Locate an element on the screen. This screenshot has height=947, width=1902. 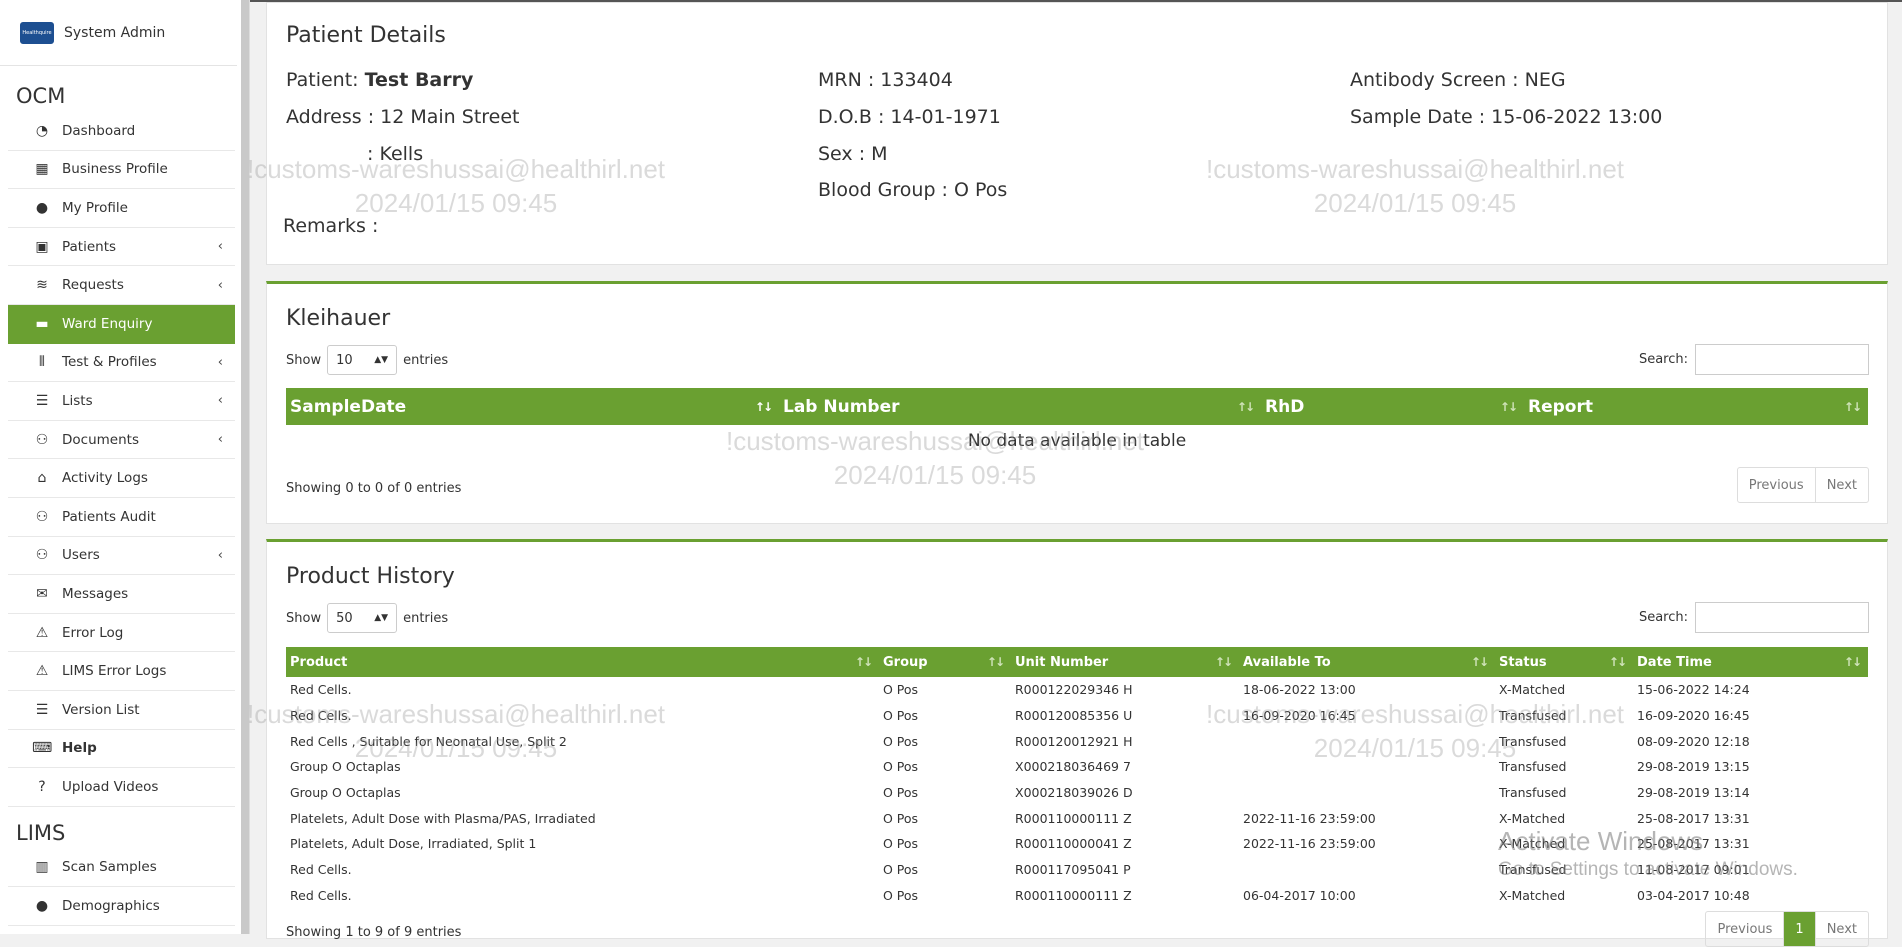
sidebar-item-help: ⌨ Help is located at coordinates (121, 749).